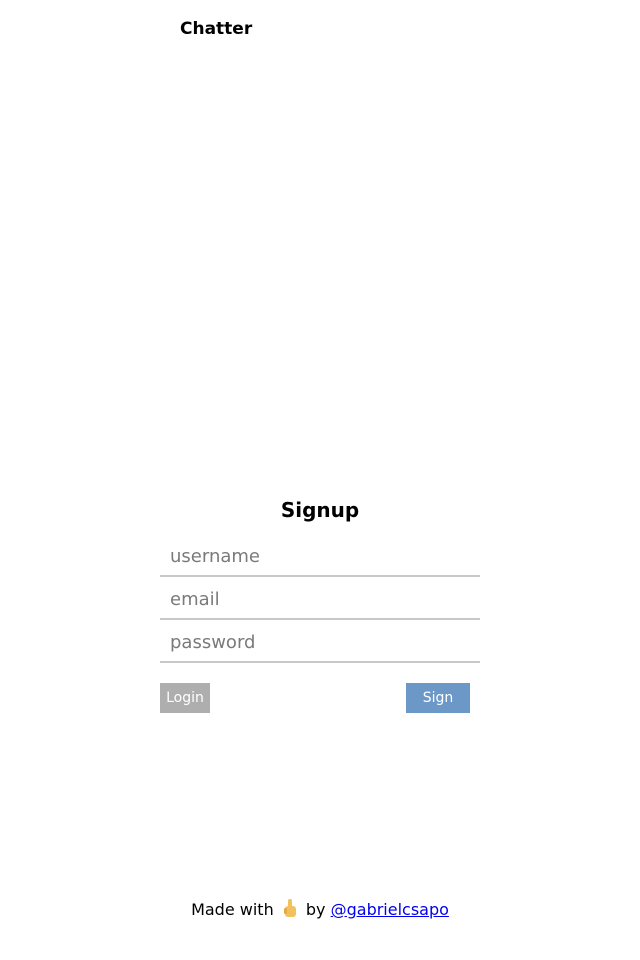  What do you see at coordinates (438, 709) in the screenshot?
I see `signup-button: Sign Up` at bounding box center [438, 709].